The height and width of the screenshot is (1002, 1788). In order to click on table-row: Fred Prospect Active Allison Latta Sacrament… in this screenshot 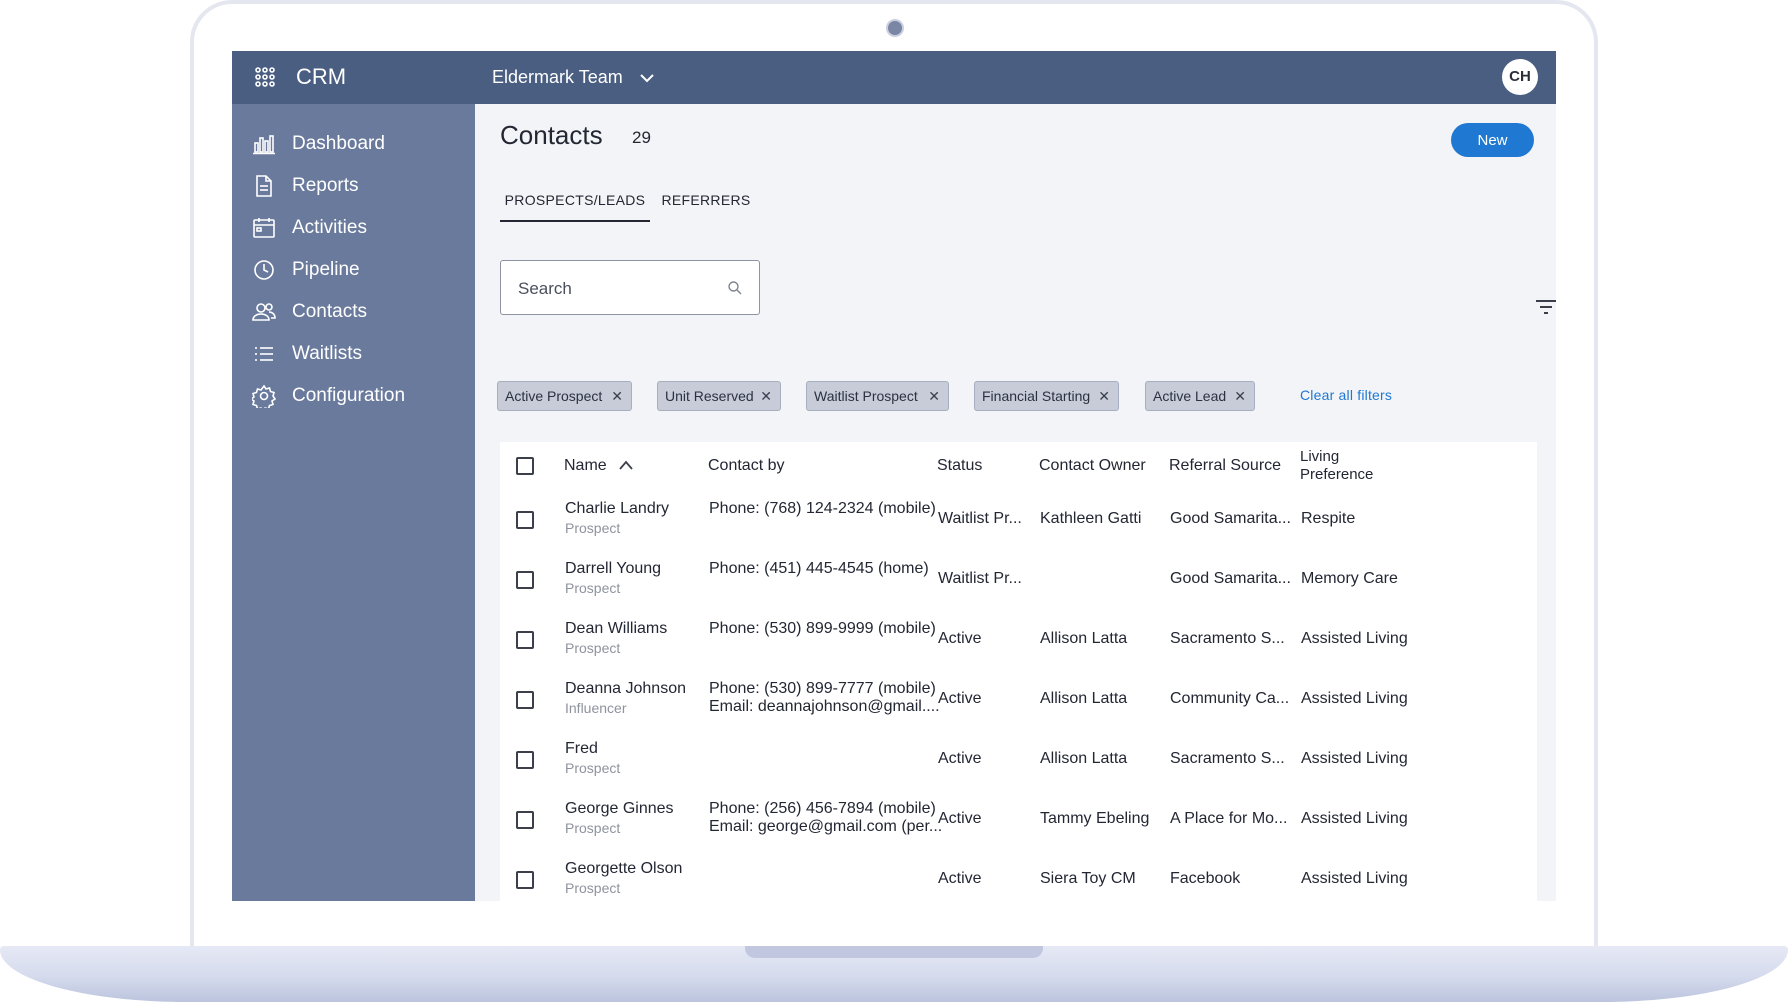, I will do `click(1018, 760)`.